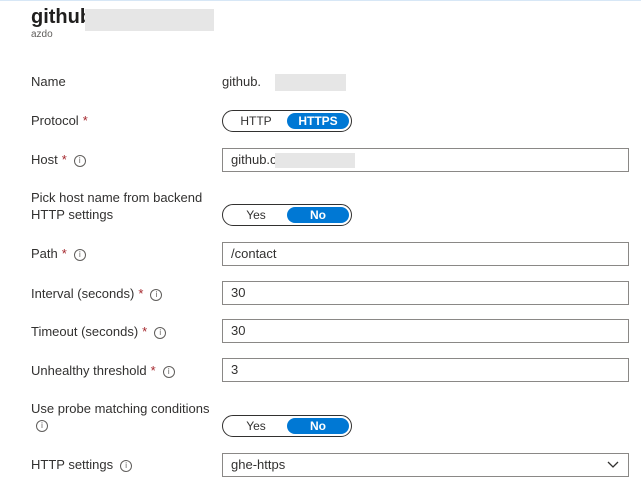 This screenshot has width=641, height=503. Describe the element at coordinates (425, 370) in the screenshot. I see `unhealthy-input: 3` at that location.